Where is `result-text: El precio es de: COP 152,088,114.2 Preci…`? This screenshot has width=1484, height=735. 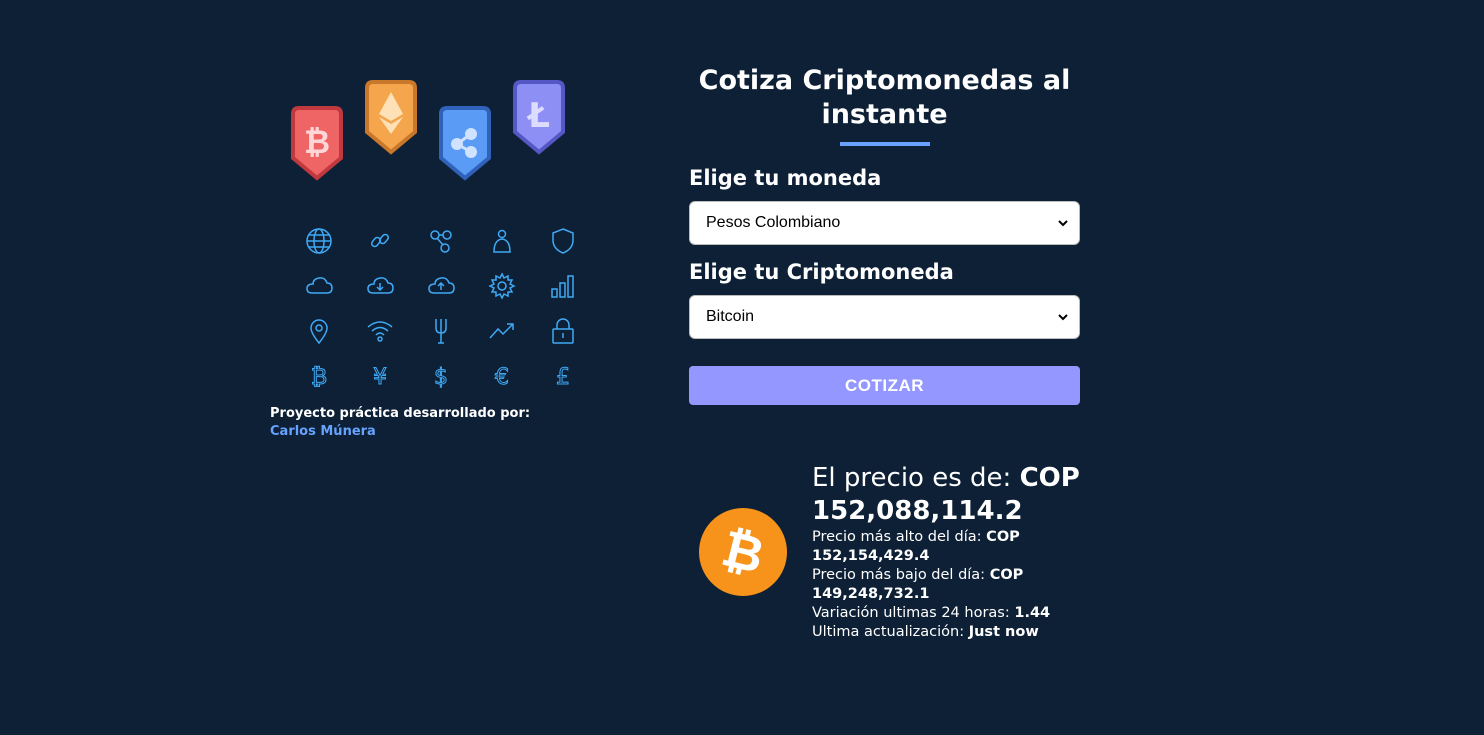 result-text: El precio es de: COP 152,088,114.2 Preci… is located at coordinates (962, 552).